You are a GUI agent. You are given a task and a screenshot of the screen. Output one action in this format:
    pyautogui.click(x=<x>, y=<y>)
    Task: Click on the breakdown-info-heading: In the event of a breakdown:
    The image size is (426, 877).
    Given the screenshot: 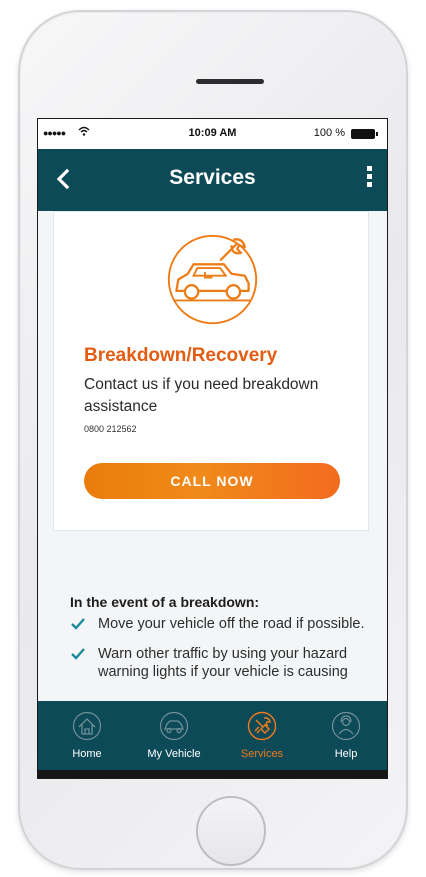 What is the action you would take?
    pyautogui.click(x=165, y=602)
    